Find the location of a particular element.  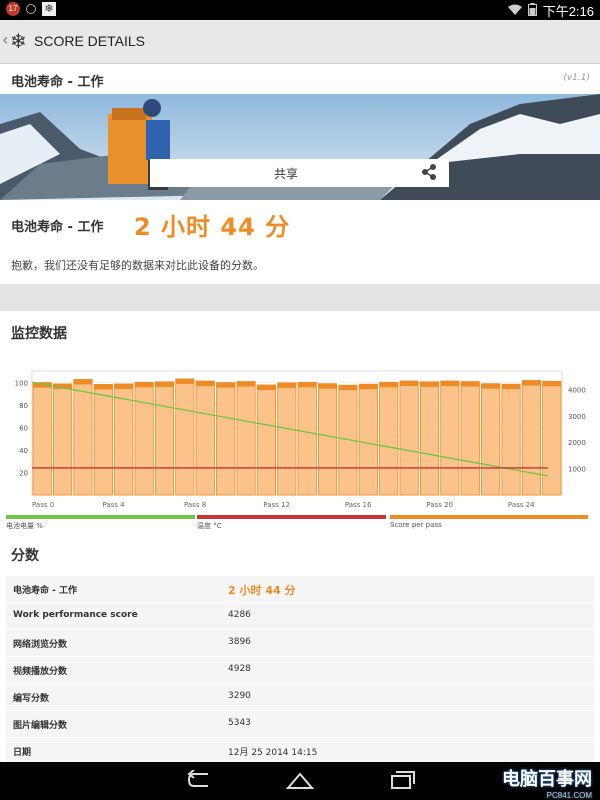

left-axis-tick: 60 is located at coordinates (23, 428).